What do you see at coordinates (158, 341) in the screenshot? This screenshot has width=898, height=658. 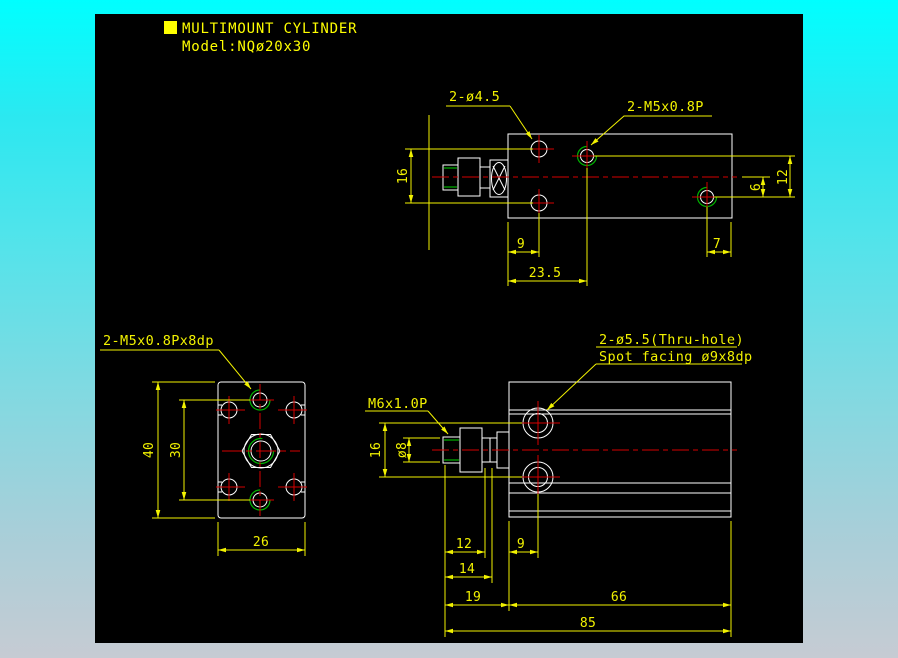 I see `callout-m5-depth: 2-M5x0.8Px8dp` at bounding box center [158, 341].